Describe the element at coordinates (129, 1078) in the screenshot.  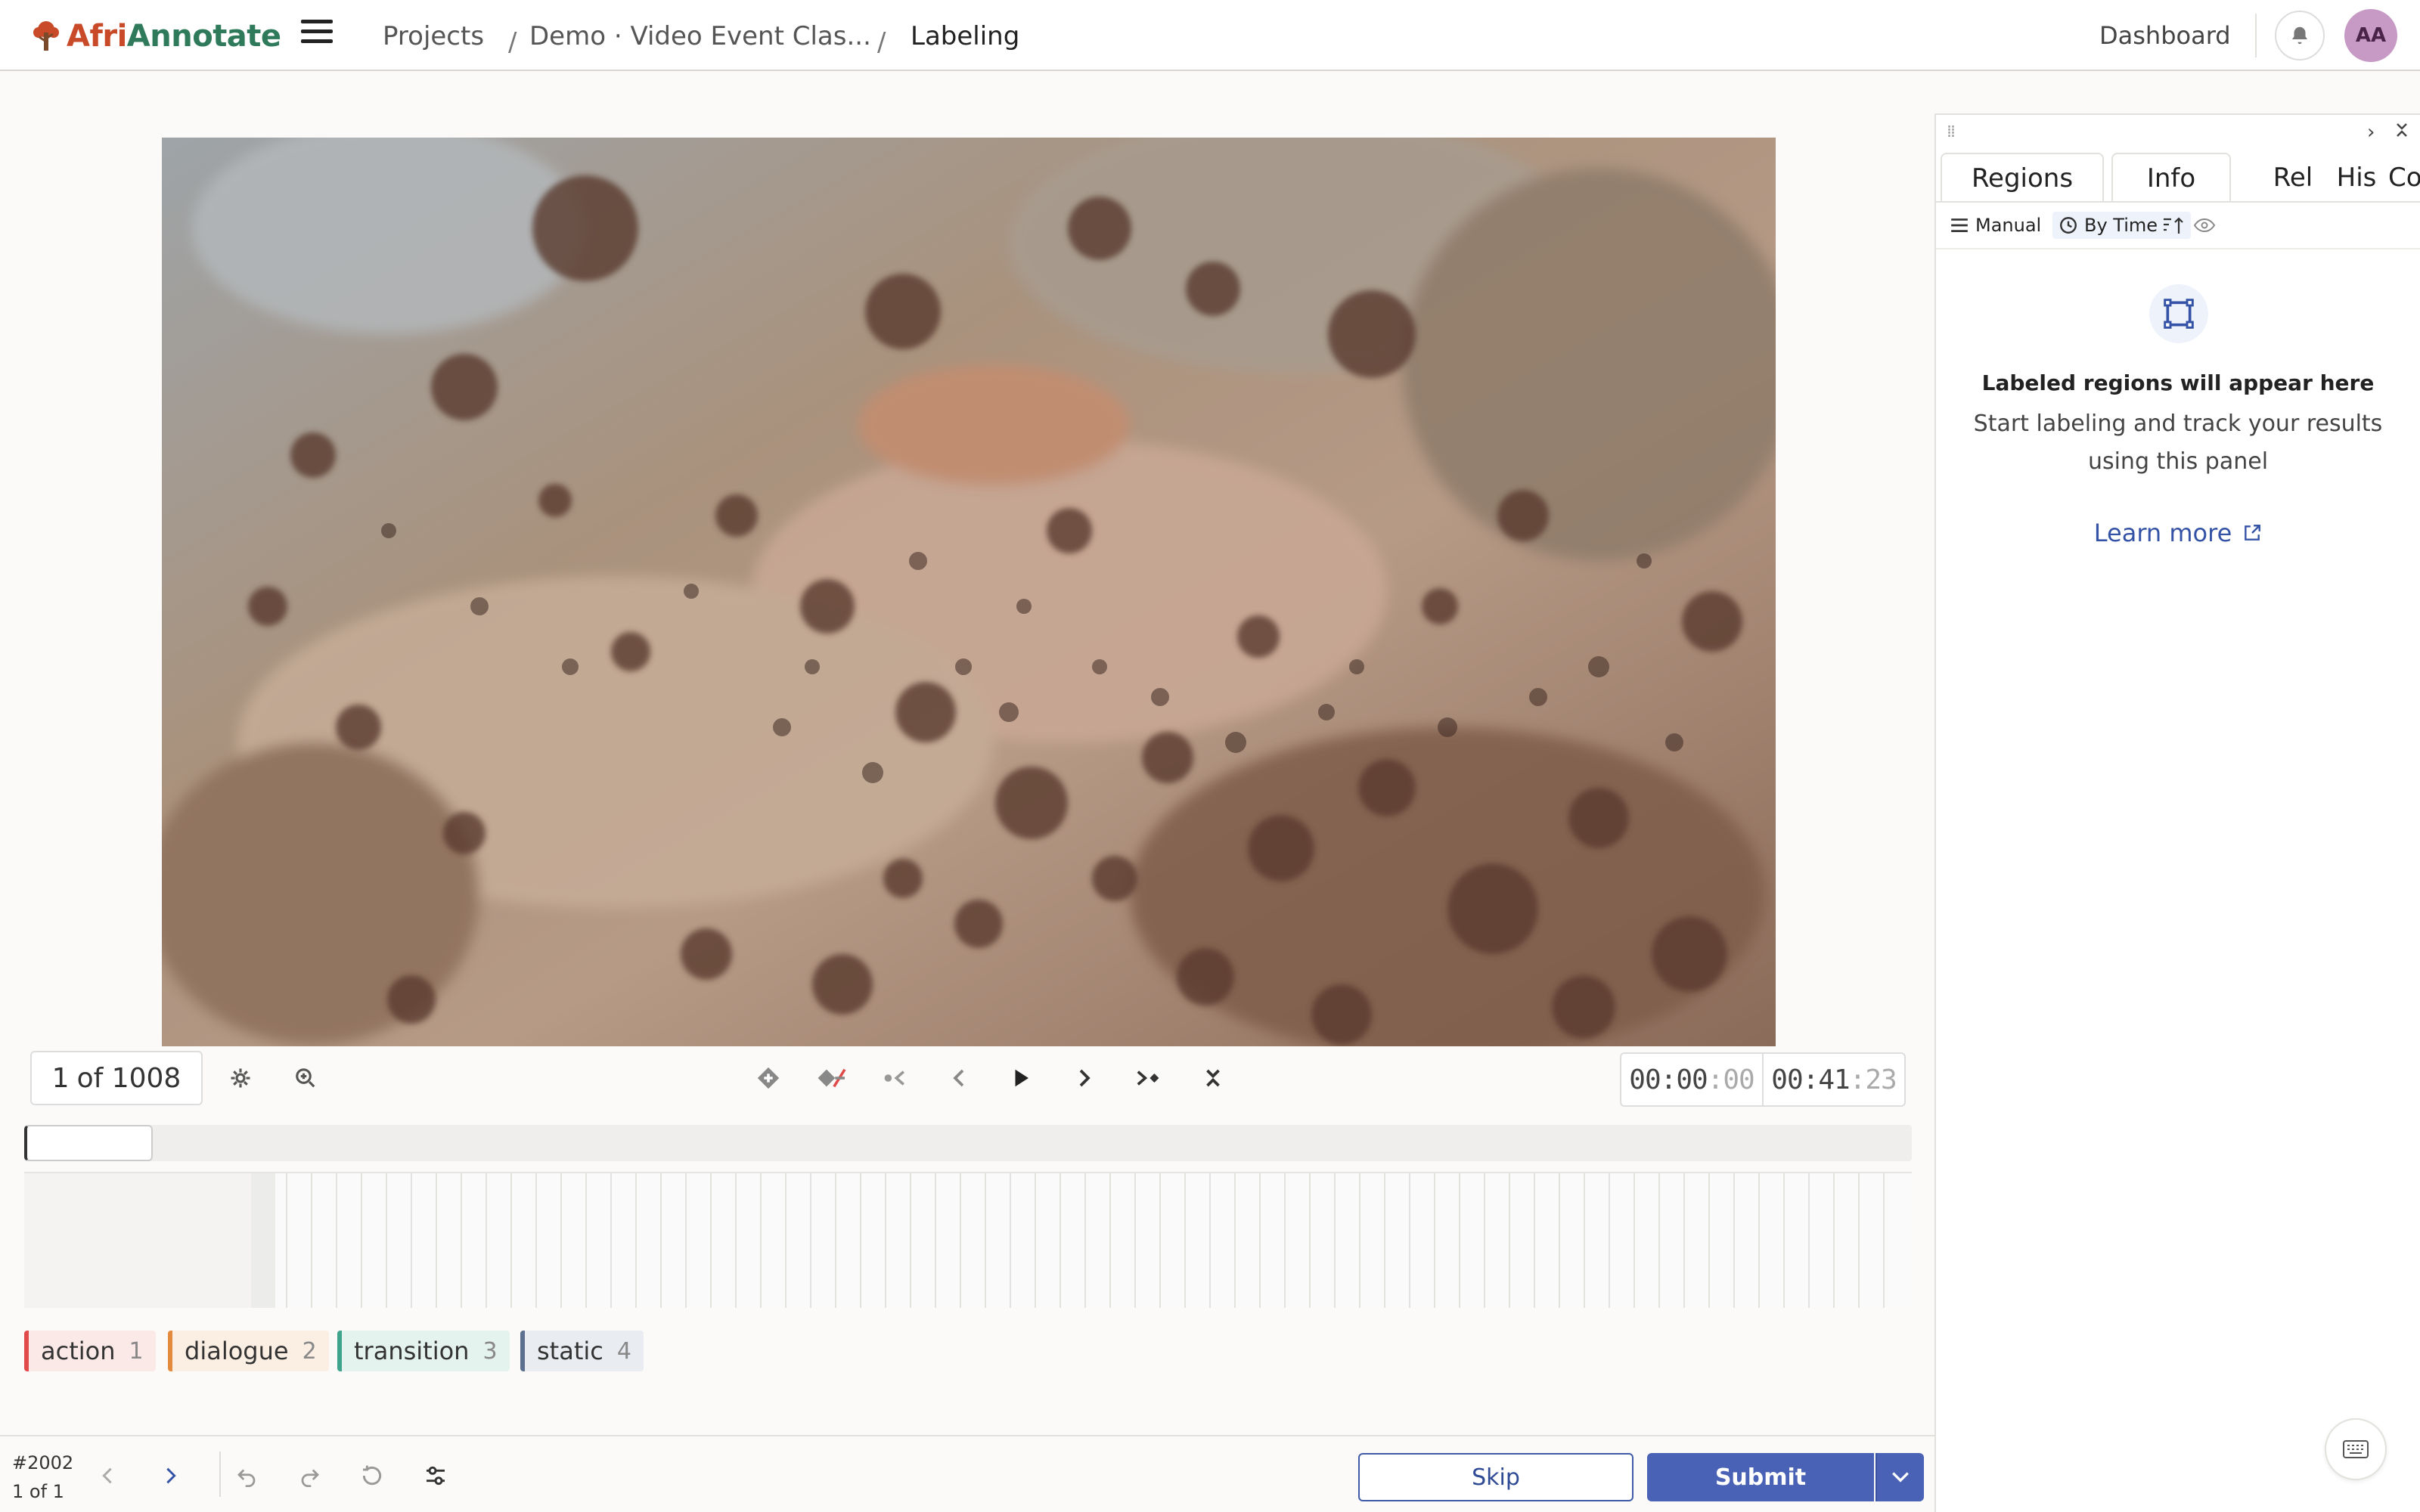
I see `frame-total: of 1008` at that location.